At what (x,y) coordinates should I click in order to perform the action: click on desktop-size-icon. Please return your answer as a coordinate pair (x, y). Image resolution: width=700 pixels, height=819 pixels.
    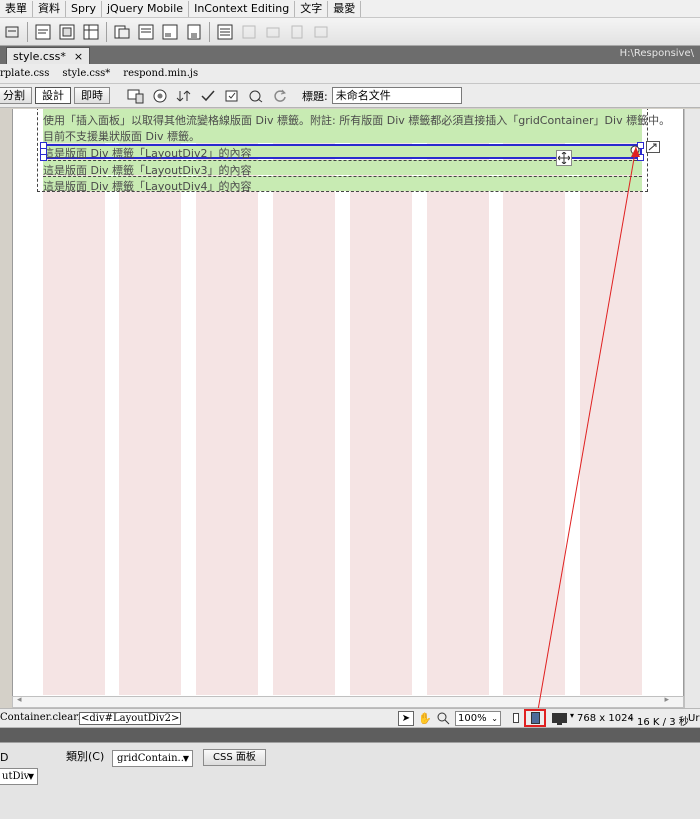
    Looking at the image, I should click on (560, 720).